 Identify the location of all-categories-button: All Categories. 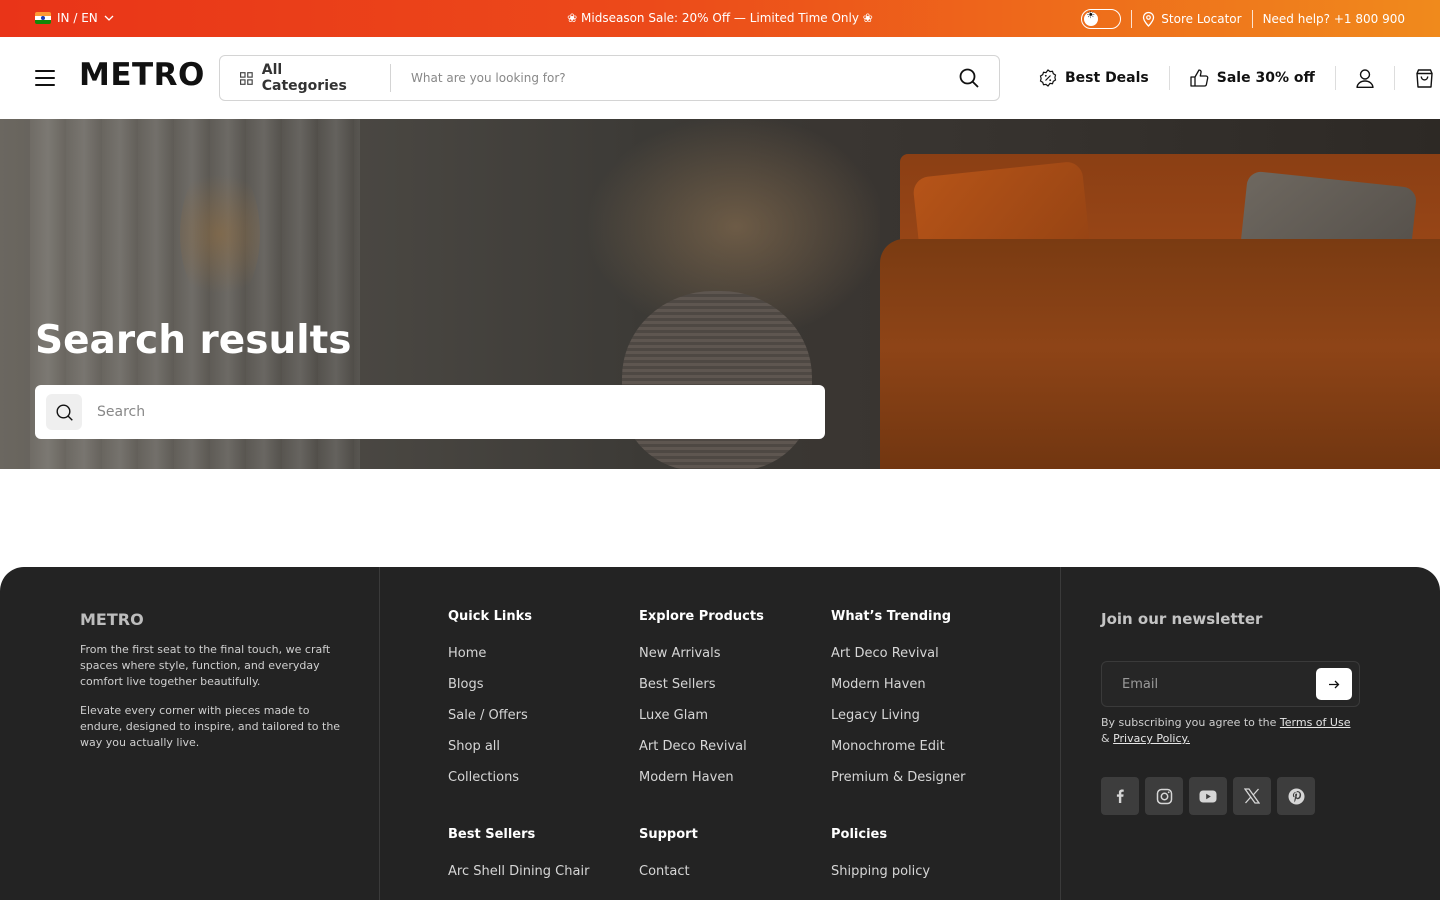
(305, 78).